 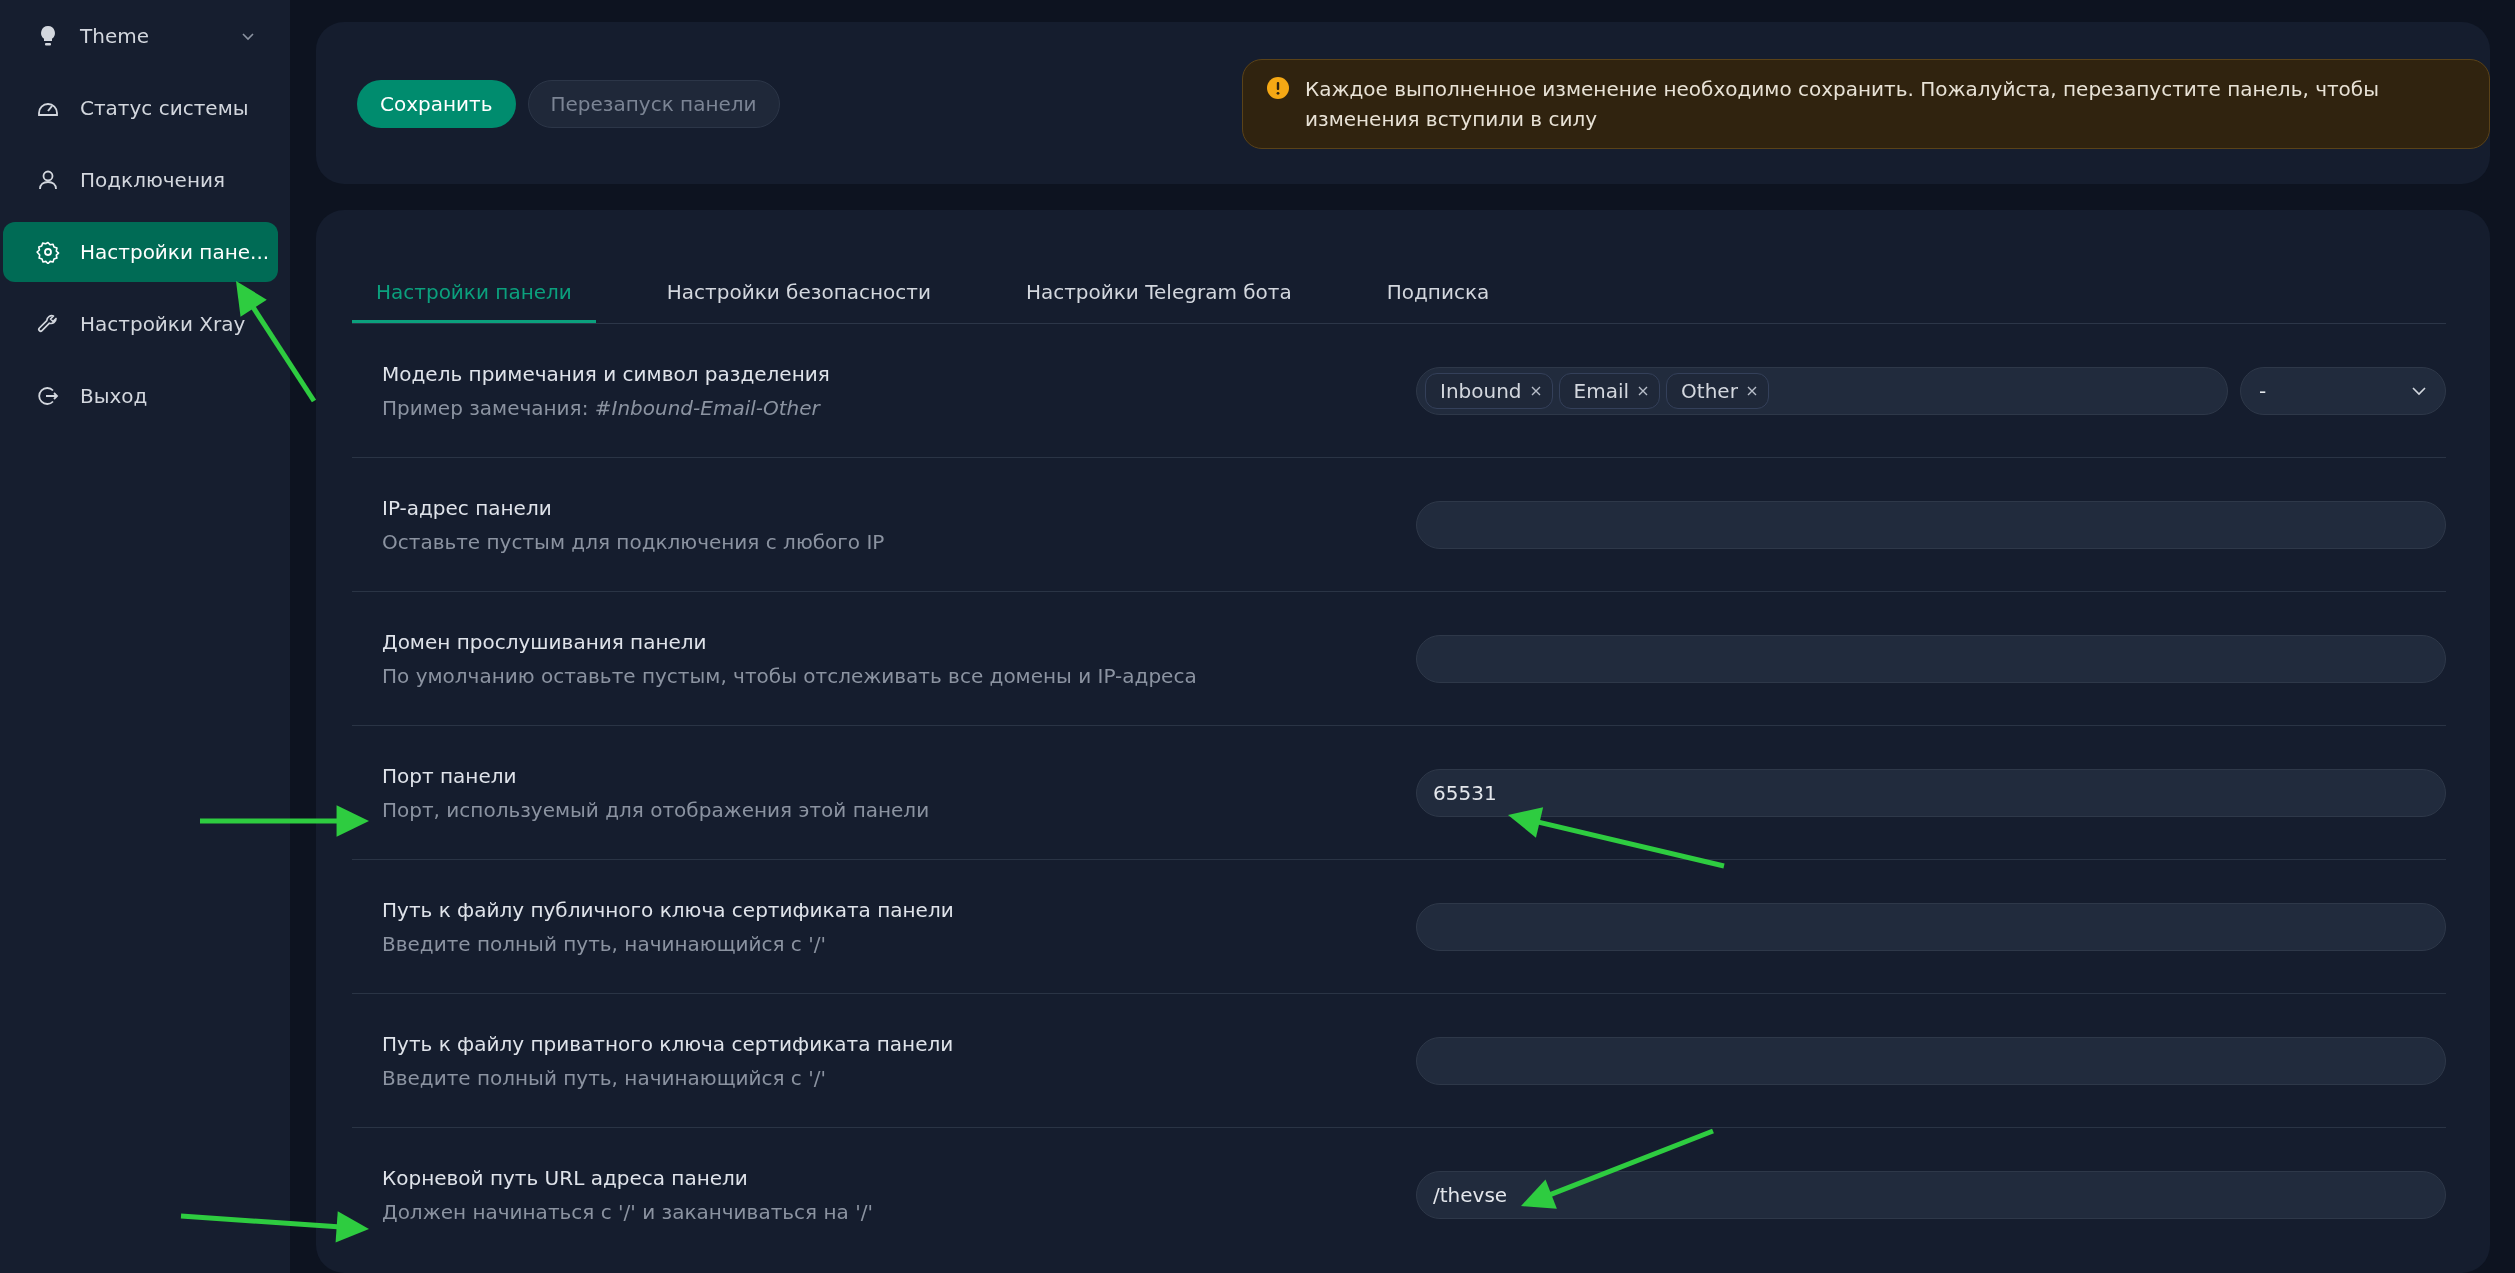 I want to click on input-field: 65531, so click(x=1931, y=792).